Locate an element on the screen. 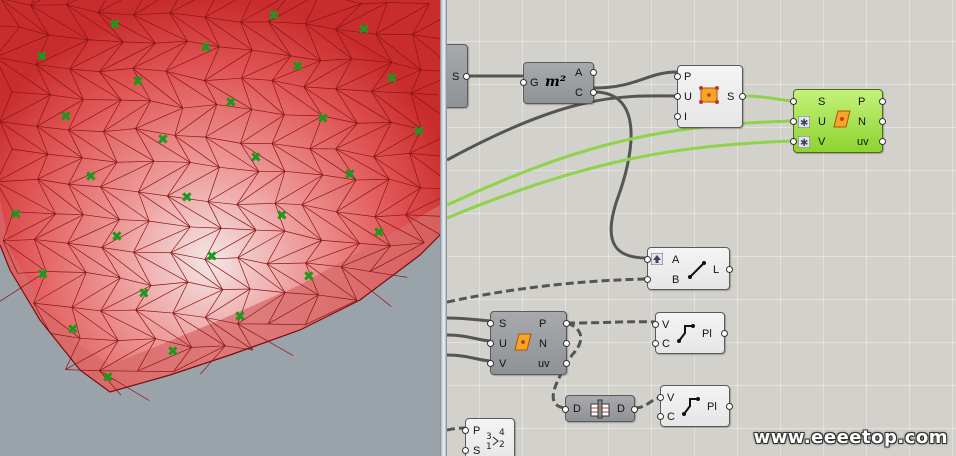  input-i-port is located at coordinates (677, 116).